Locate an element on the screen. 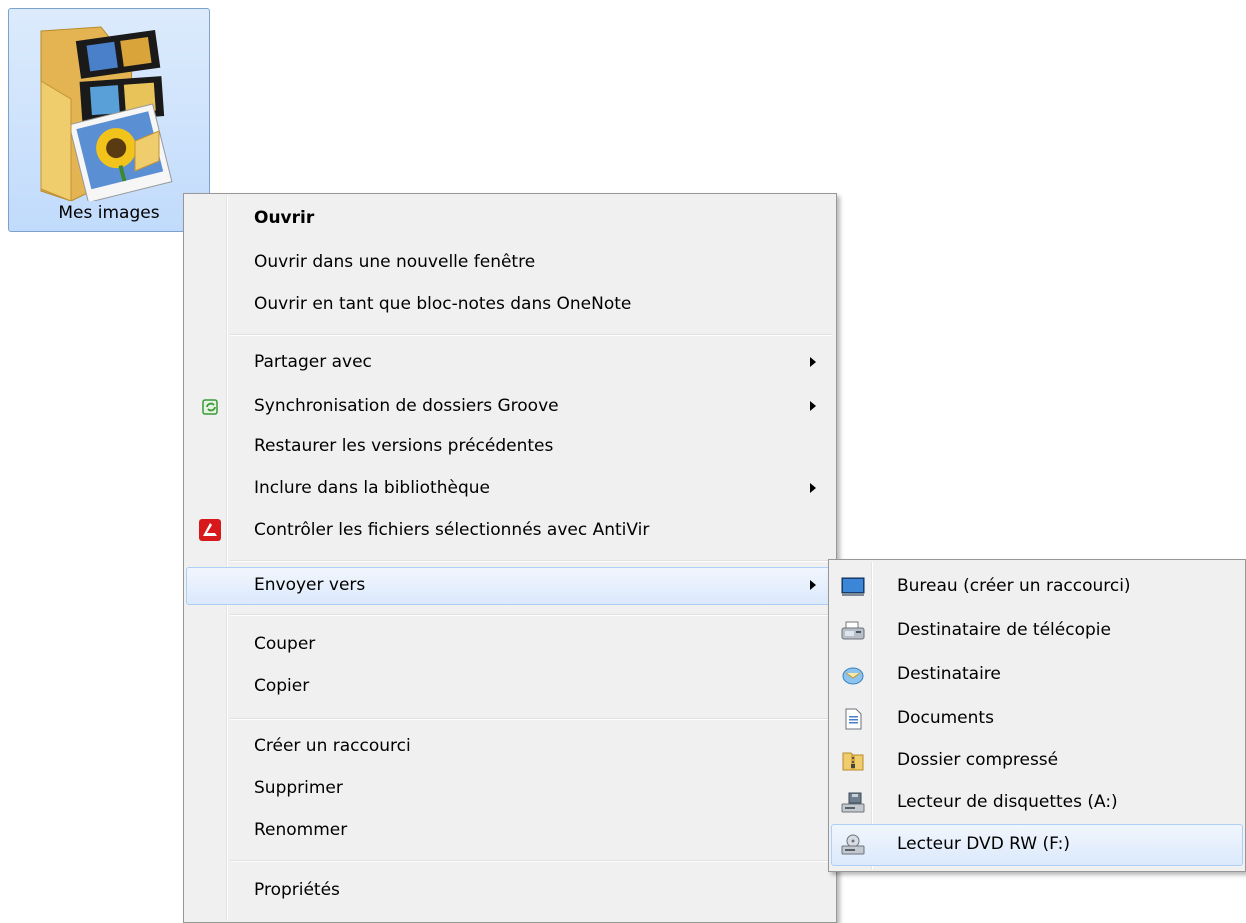 This screenshot has width=1246, height=923. zip-folder-icon is located at coordinates (853, 761).